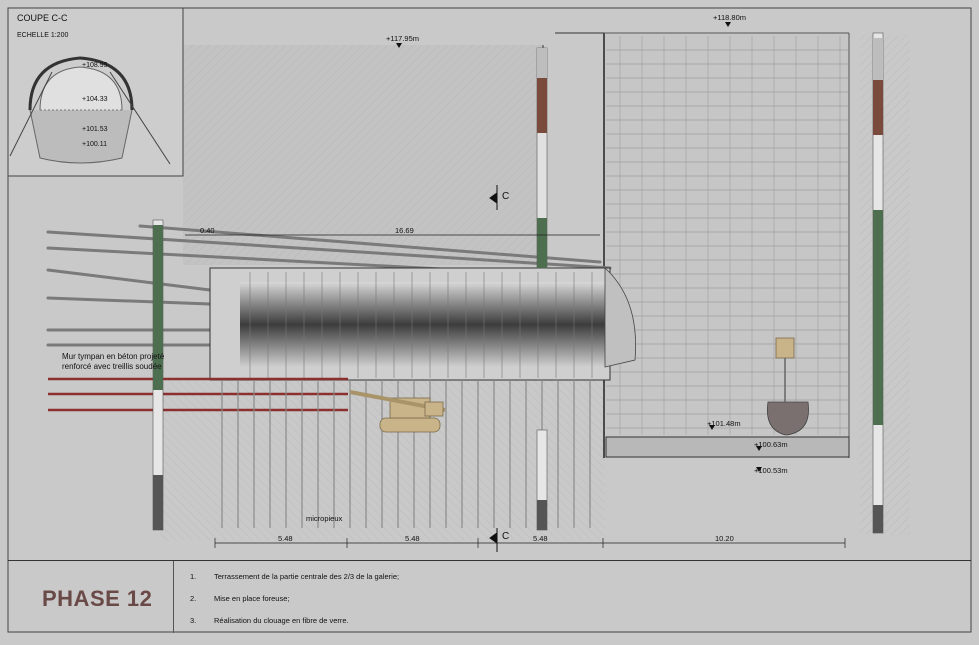  I want to click on level-top-right: +118.80m, so click(730, 17).